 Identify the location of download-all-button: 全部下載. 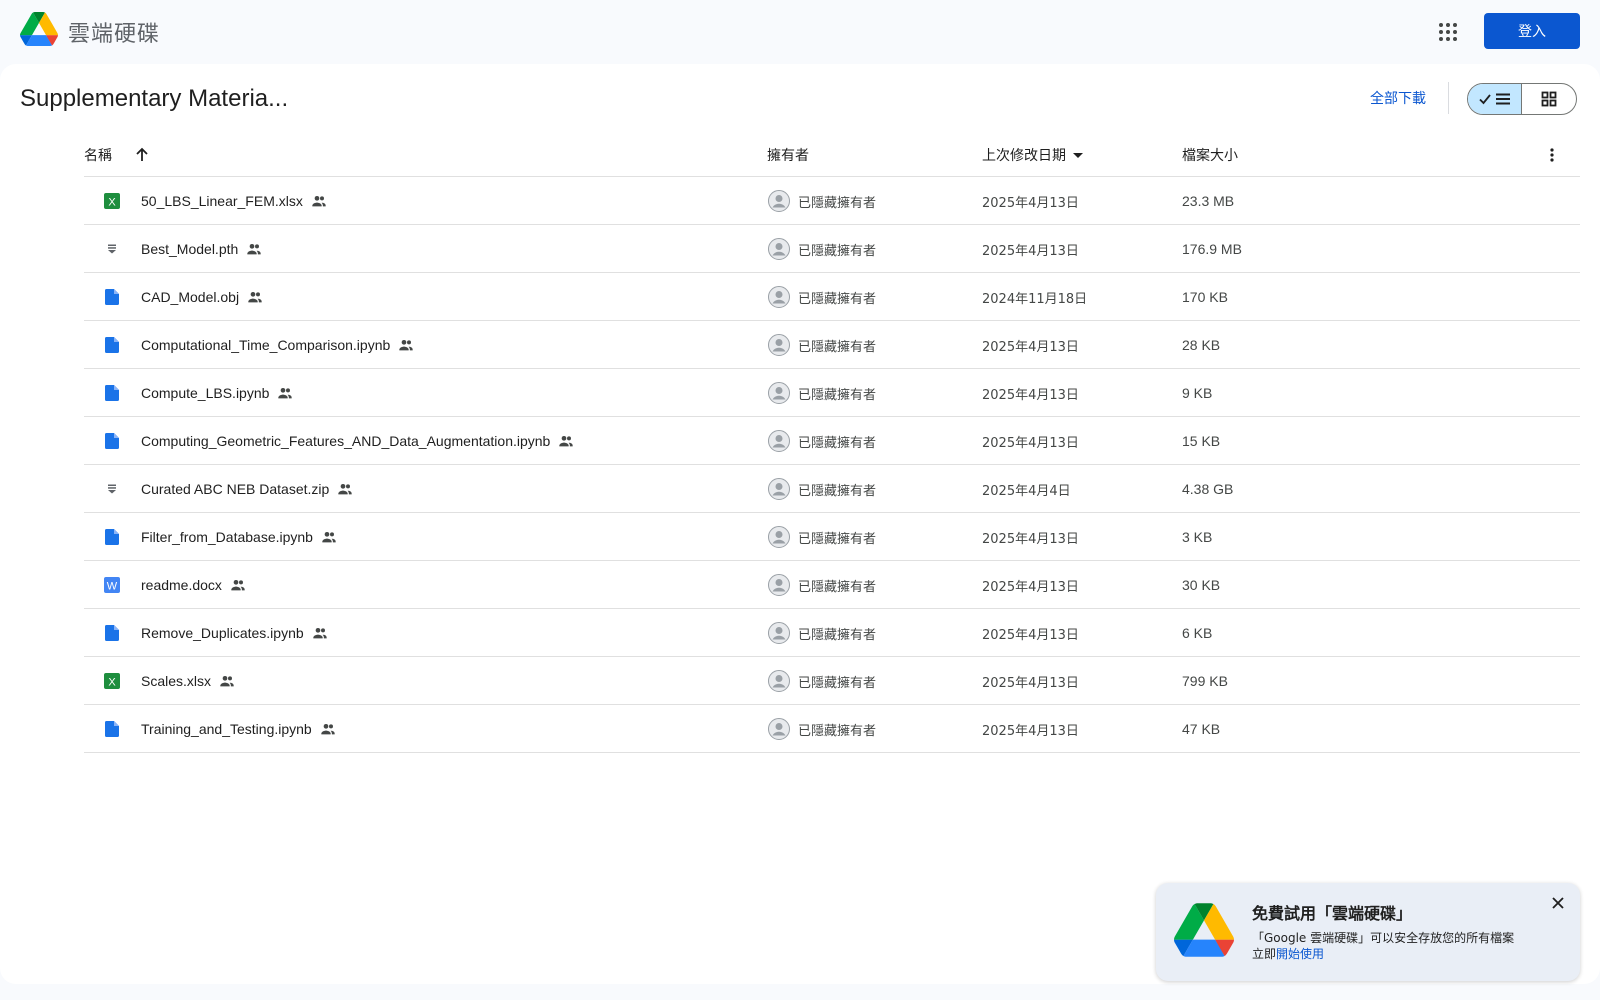
(1398, 98).